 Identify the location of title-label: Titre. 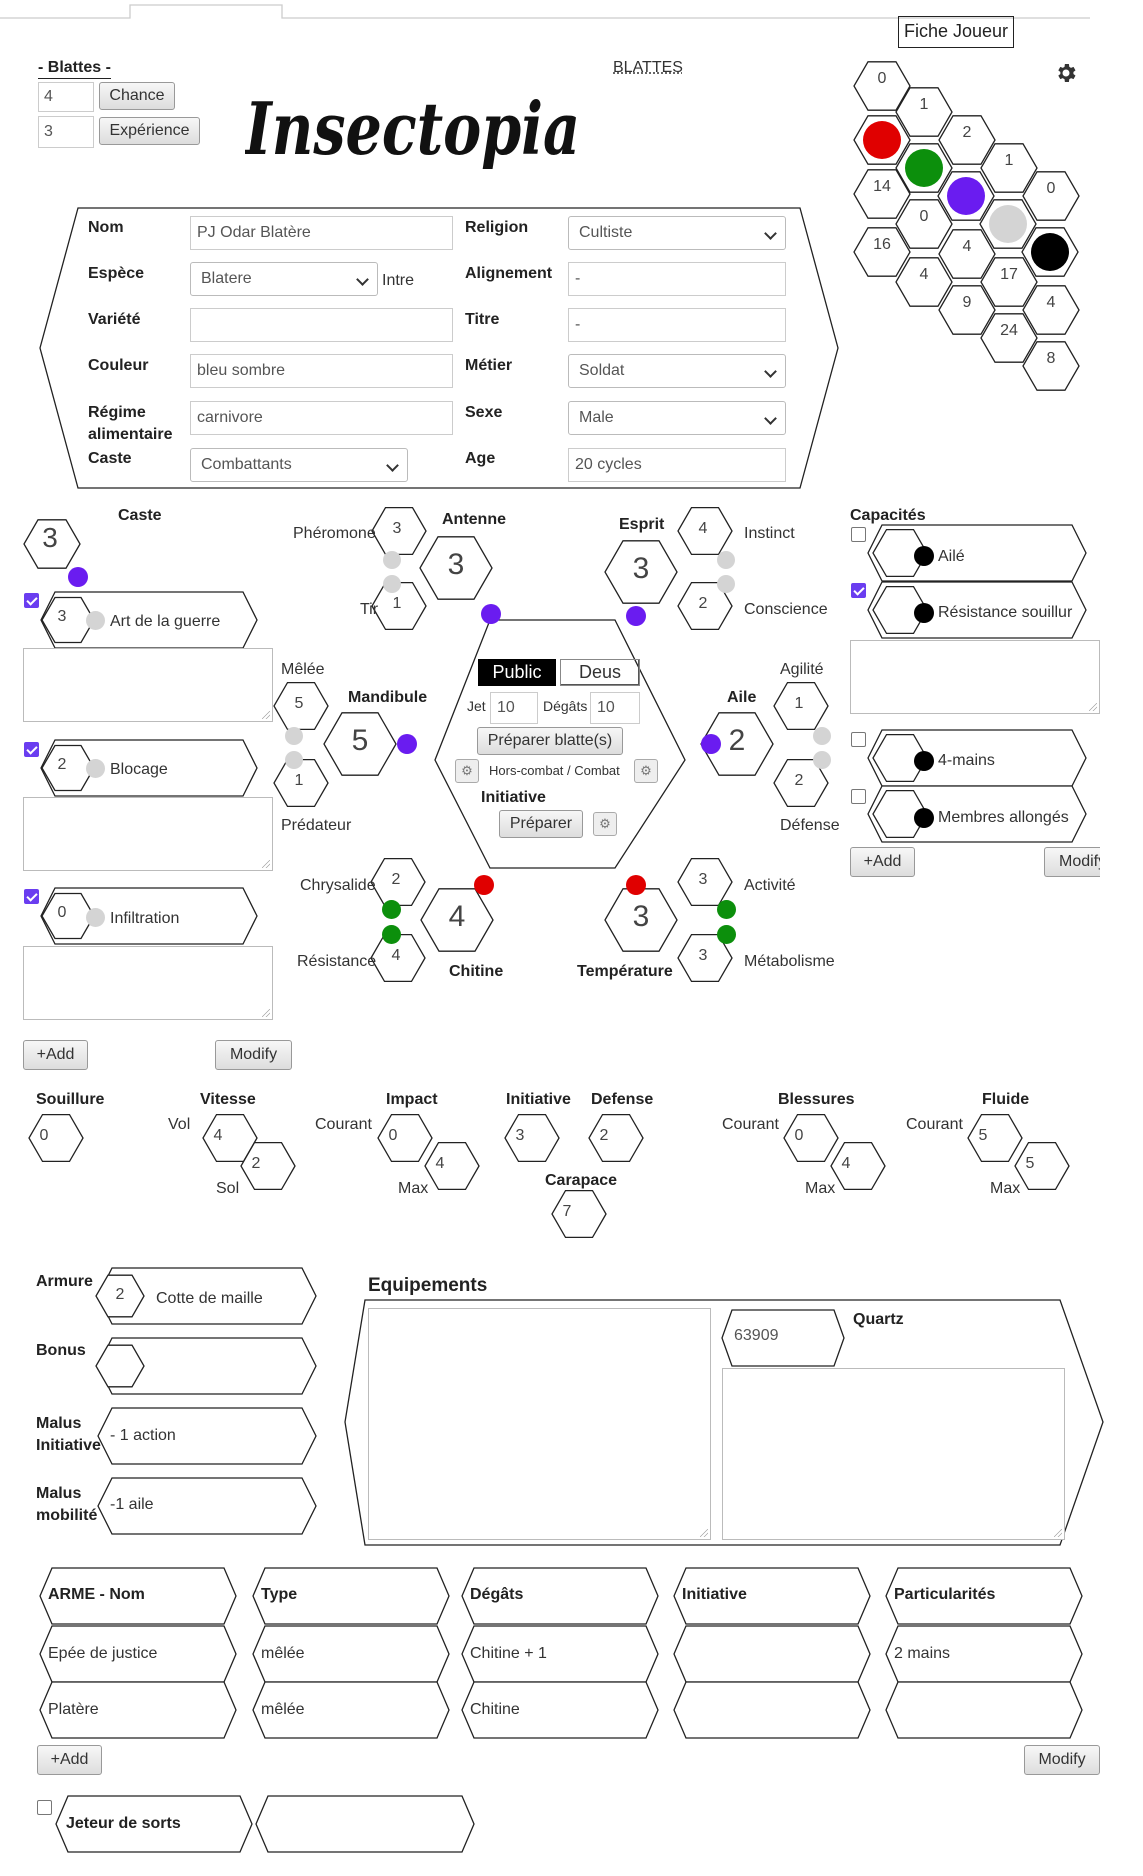
(482, 319).